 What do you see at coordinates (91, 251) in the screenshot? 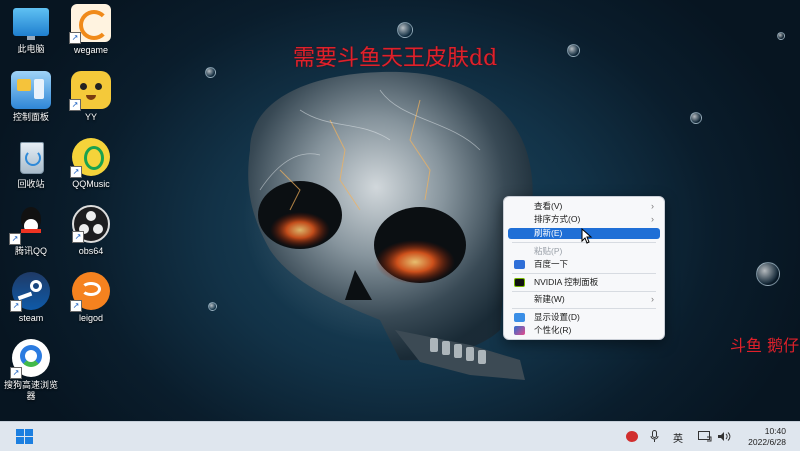
I see `desktop-icon-label: obs64` at bounding box center [91, 251].